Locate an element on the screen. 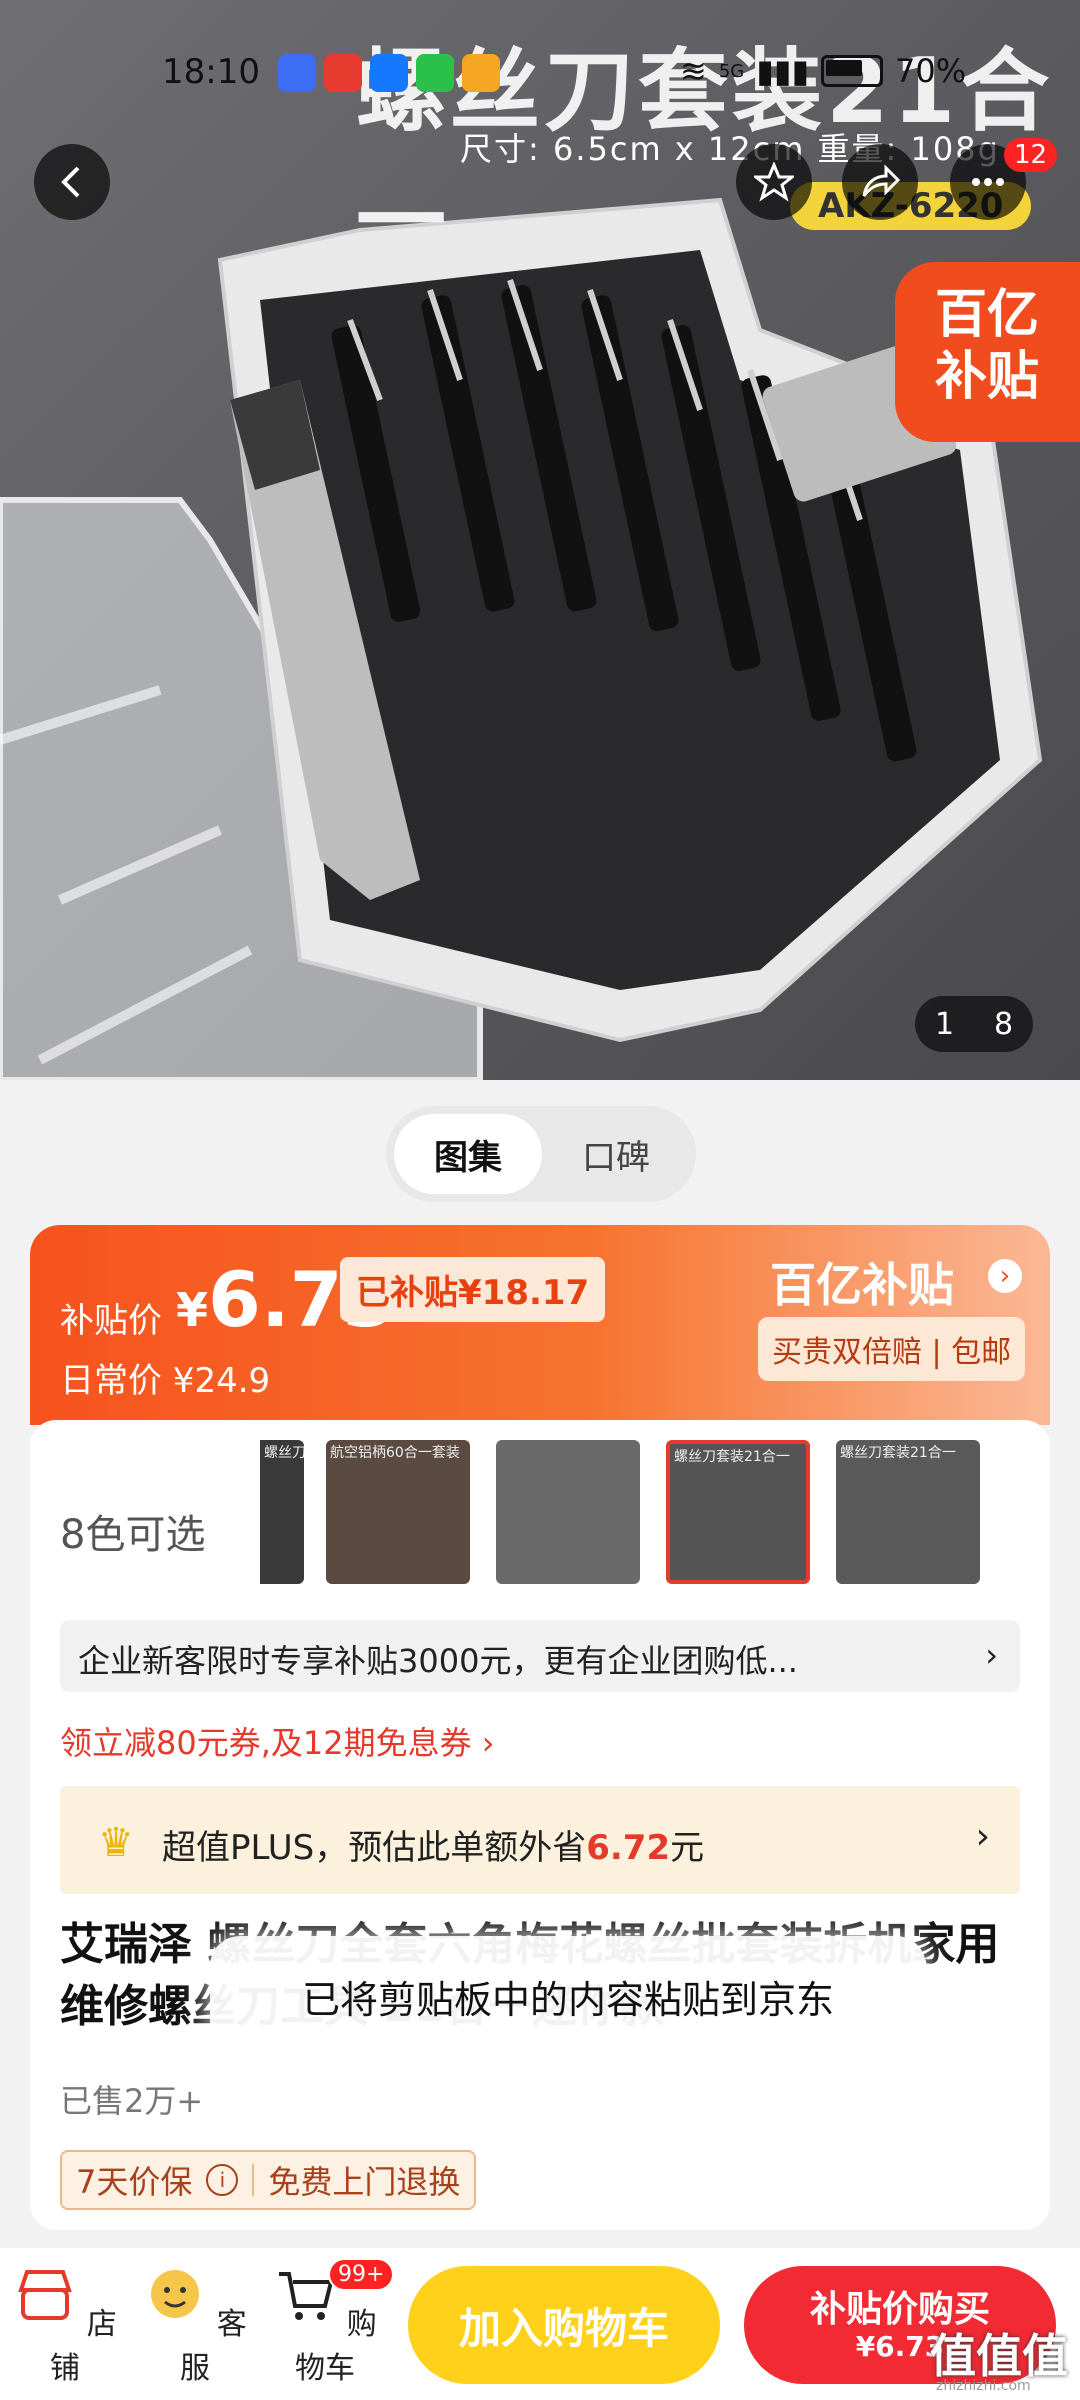 The image size is (1080, 2400). info-icon: i is located at coordinates (222, 2180).